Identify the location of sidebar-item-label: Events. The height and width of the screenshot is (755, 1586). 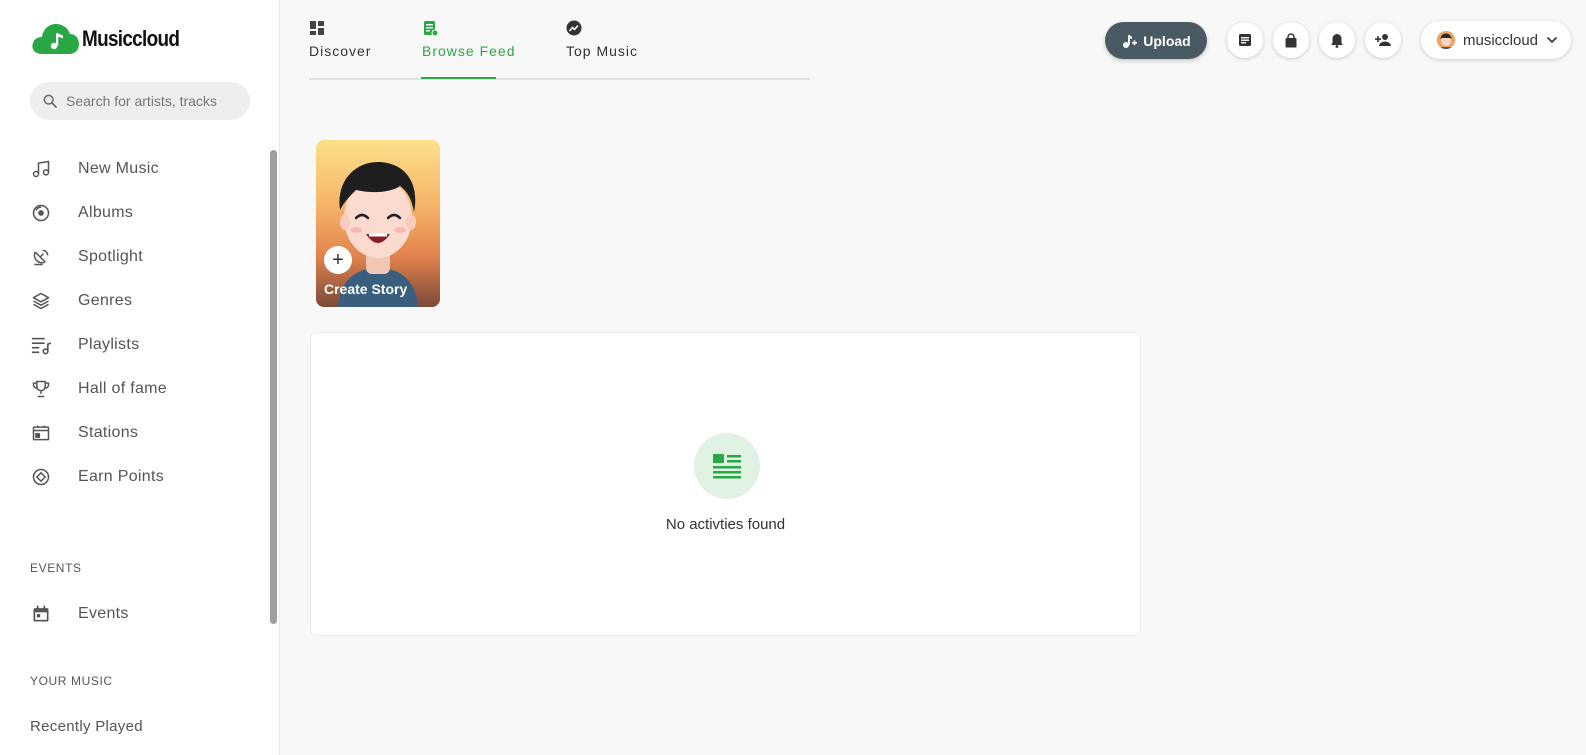
(103, 613).